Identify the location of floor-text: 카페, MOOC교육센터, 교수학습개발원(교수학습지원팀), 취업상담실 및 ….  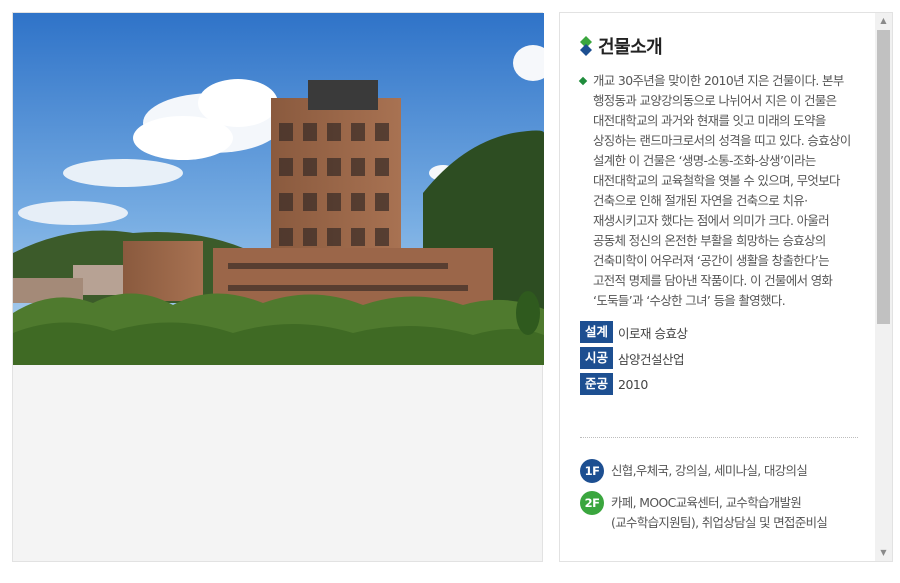
(719, 512).